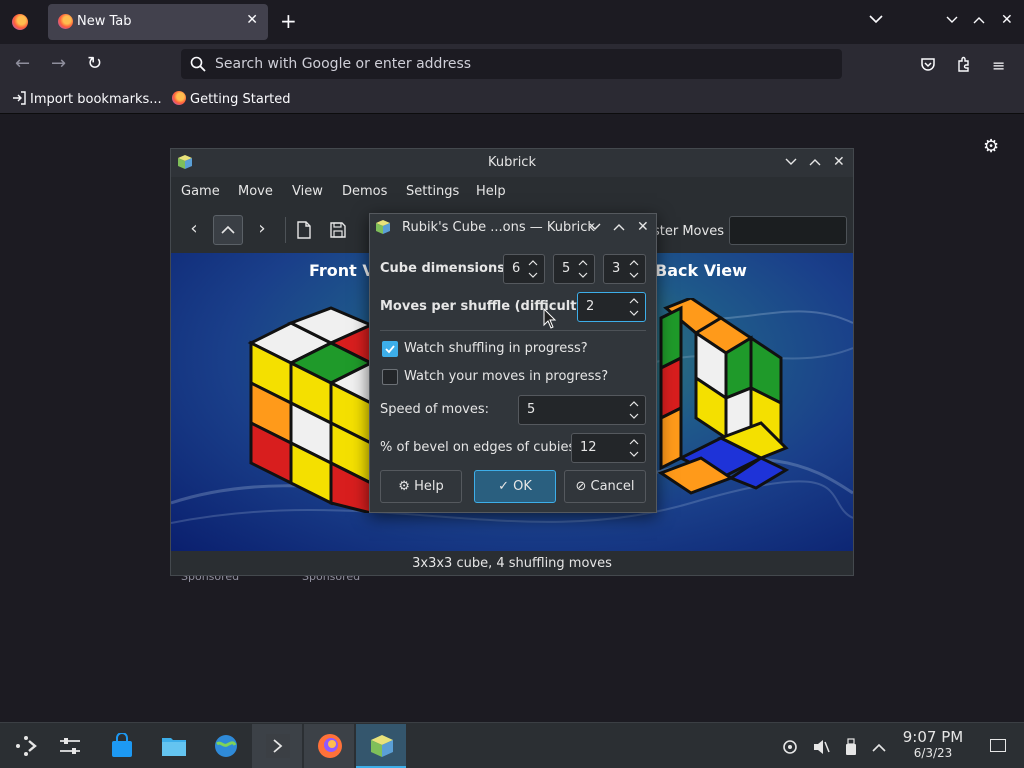 This screenshot has height=768, width=1024. Describe the element at coordinates (262, 230) in the screenshot. I see `redo-move-icon: ›` at that location.